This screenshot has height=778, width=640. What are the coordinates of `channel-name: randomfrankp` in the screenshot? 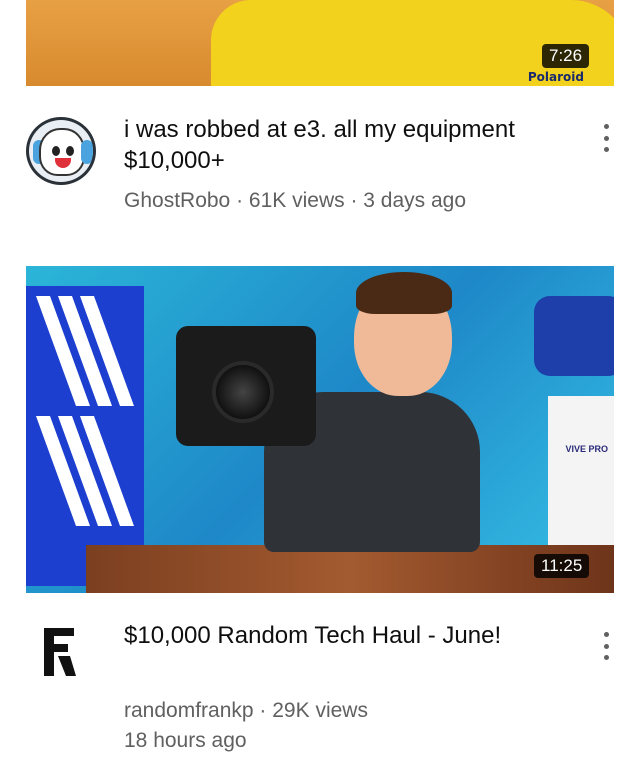 It's located at (189, 710).